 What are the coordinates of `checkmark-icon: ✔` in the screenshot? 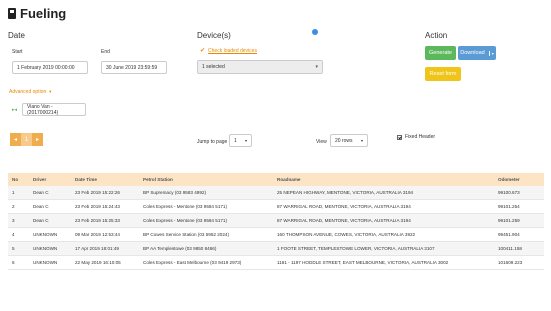 It's located at (203, 51).